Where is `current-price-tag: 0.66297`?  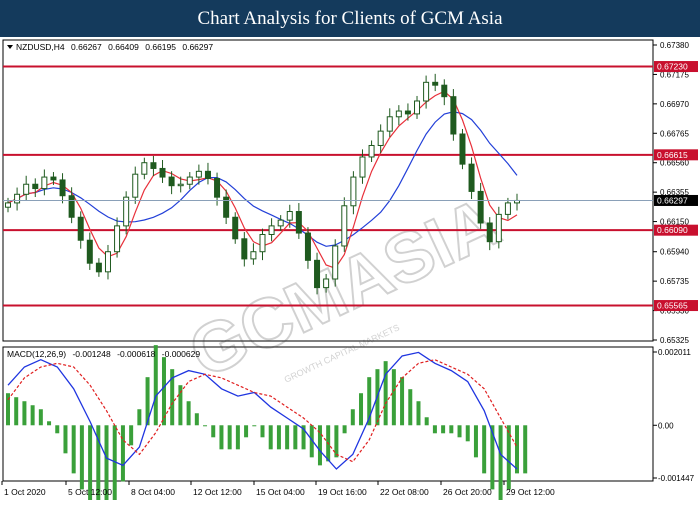
current-price-tag: 0.66297 is located at coordinates (676, 200).